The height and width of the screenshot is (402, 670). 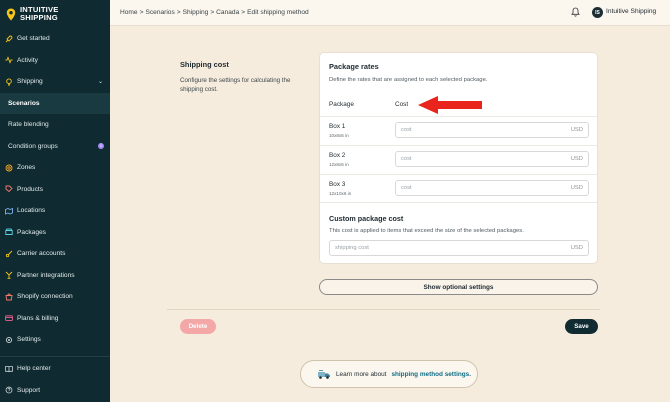 What do you see at coordinates (354, 66) in the screenshot?
I see `package-rates-title: Package rates` at bounding box center [354, 66].